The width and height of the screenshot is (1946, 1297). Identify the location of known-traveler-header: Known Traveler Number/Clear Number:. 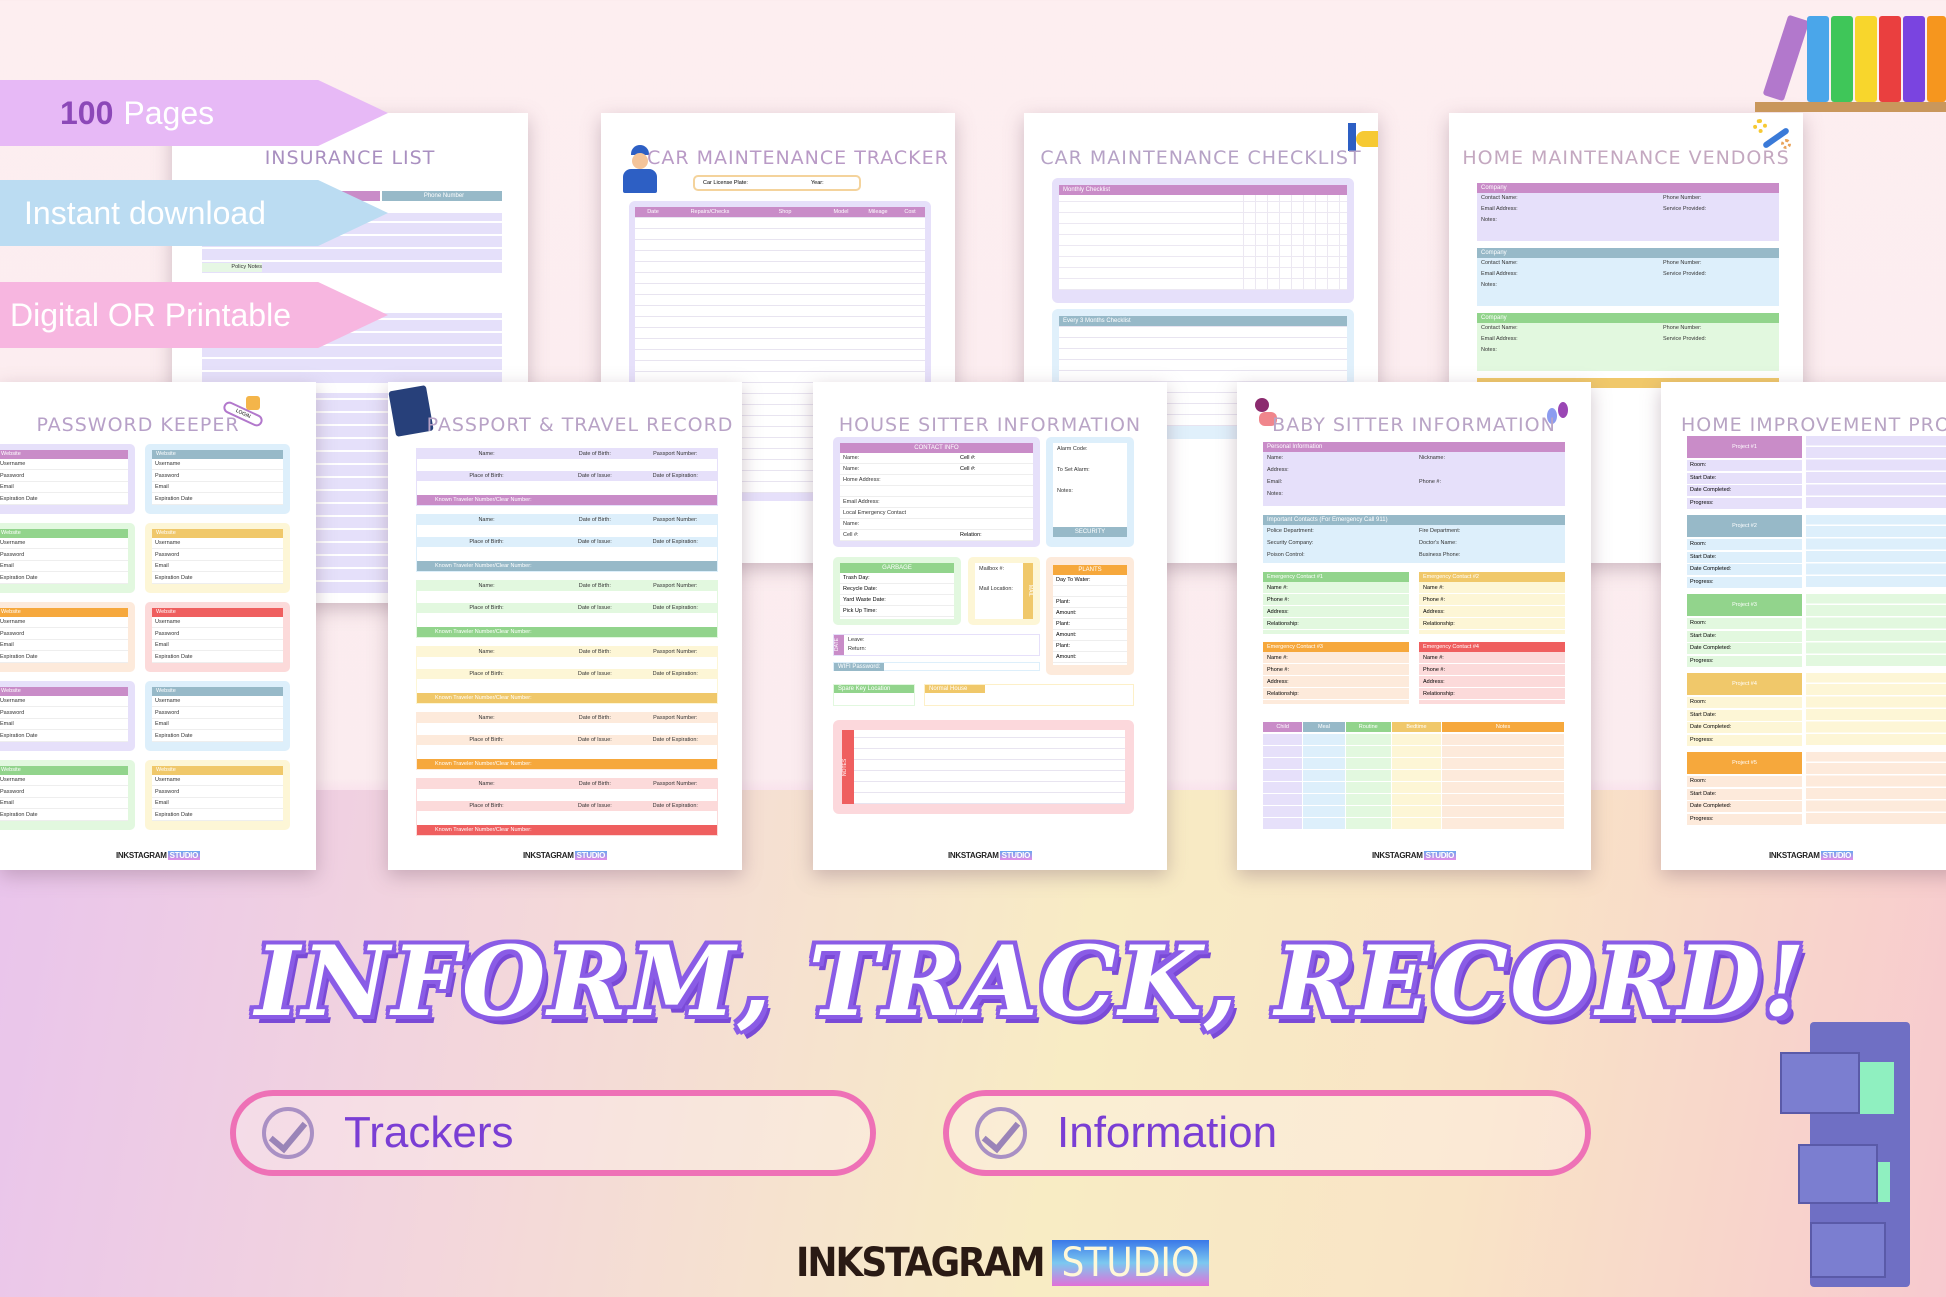
(567, 698).